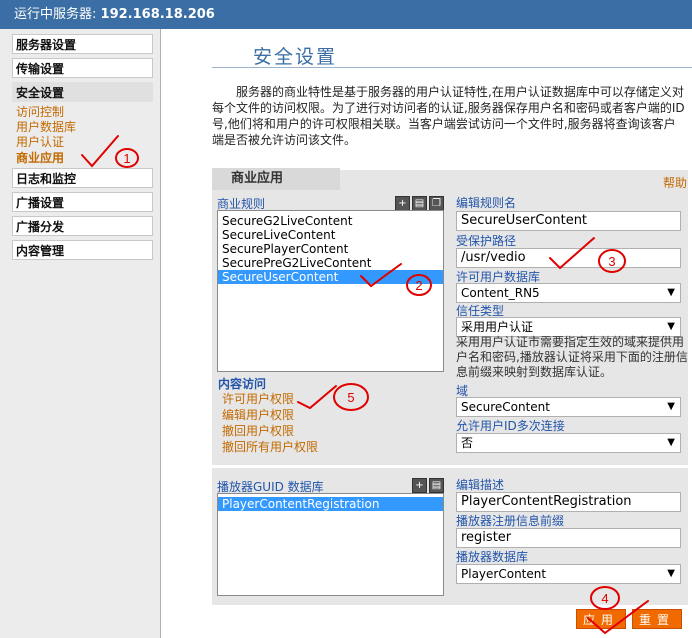 This screenshot has width=692, height=638. Describe the element at coordinates (510, 426) in the screenshot. I see `multi-conn-label: 允许用户ID多次连接` at that location.